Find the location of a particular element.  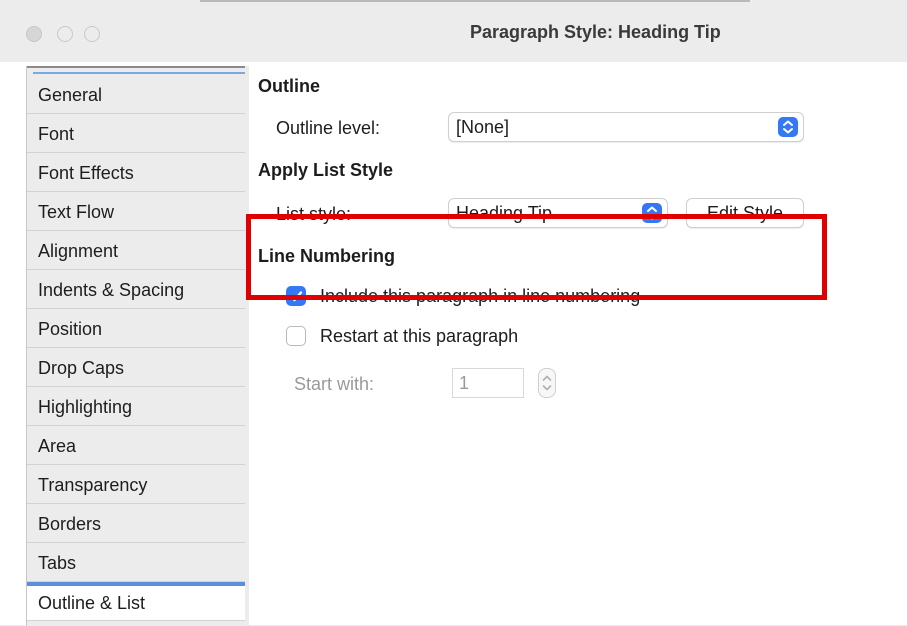

start-with-label: Start with: is located at coordinates (334, 384).